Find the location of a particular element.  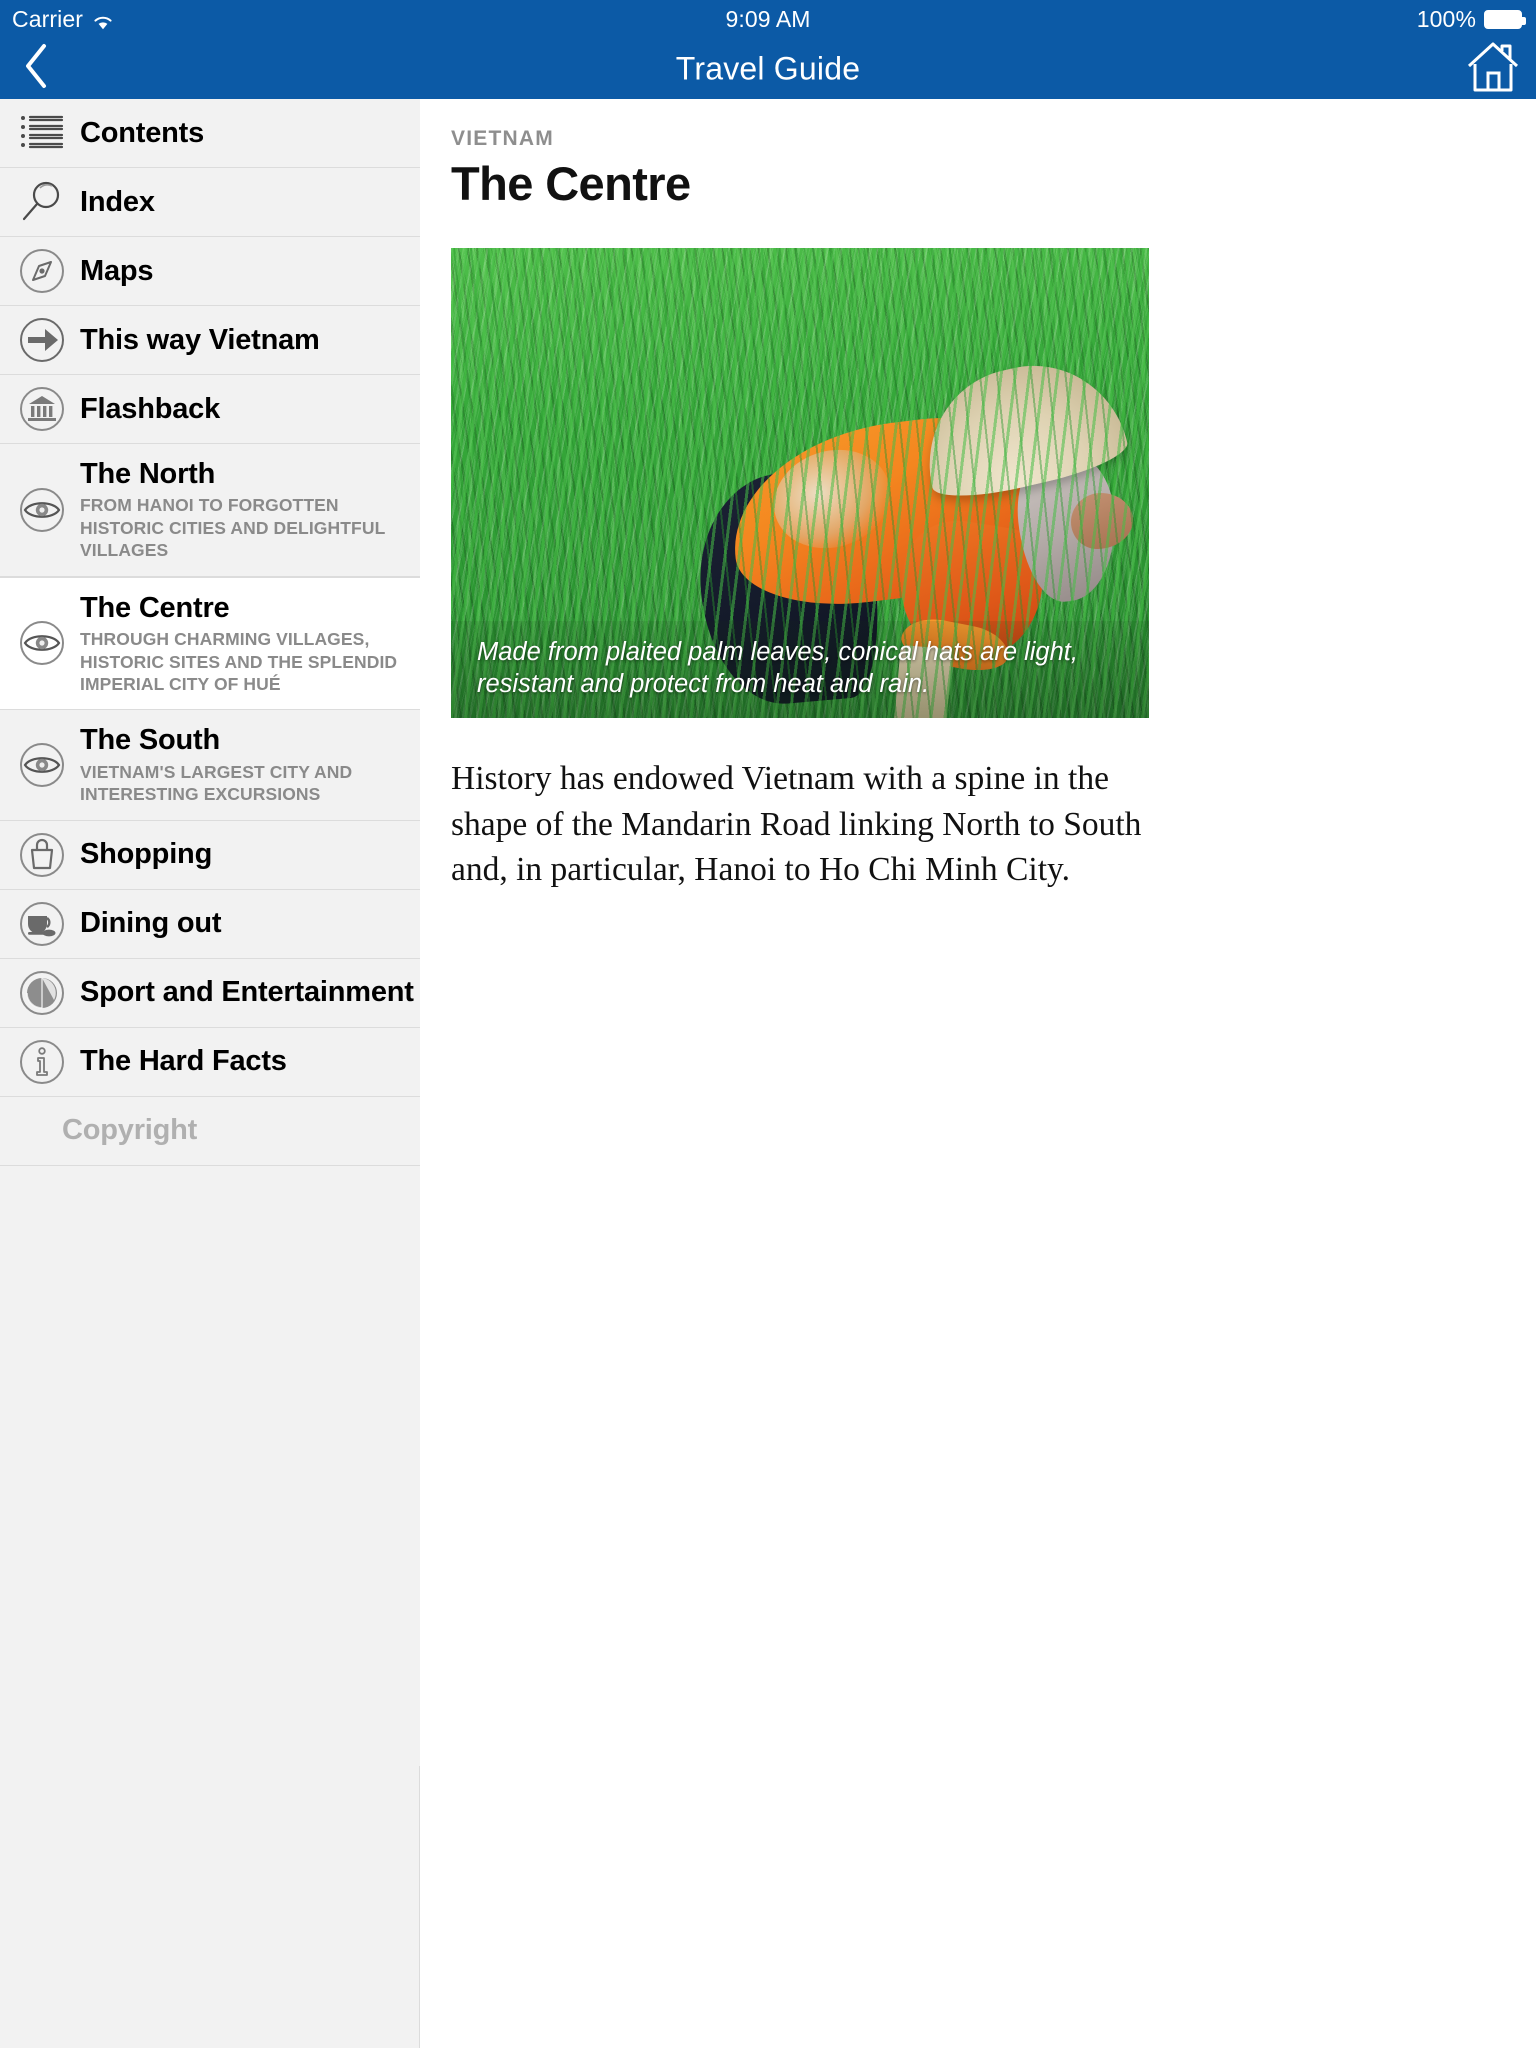

shopping-bag-icon is located at coordinates (42, 855).